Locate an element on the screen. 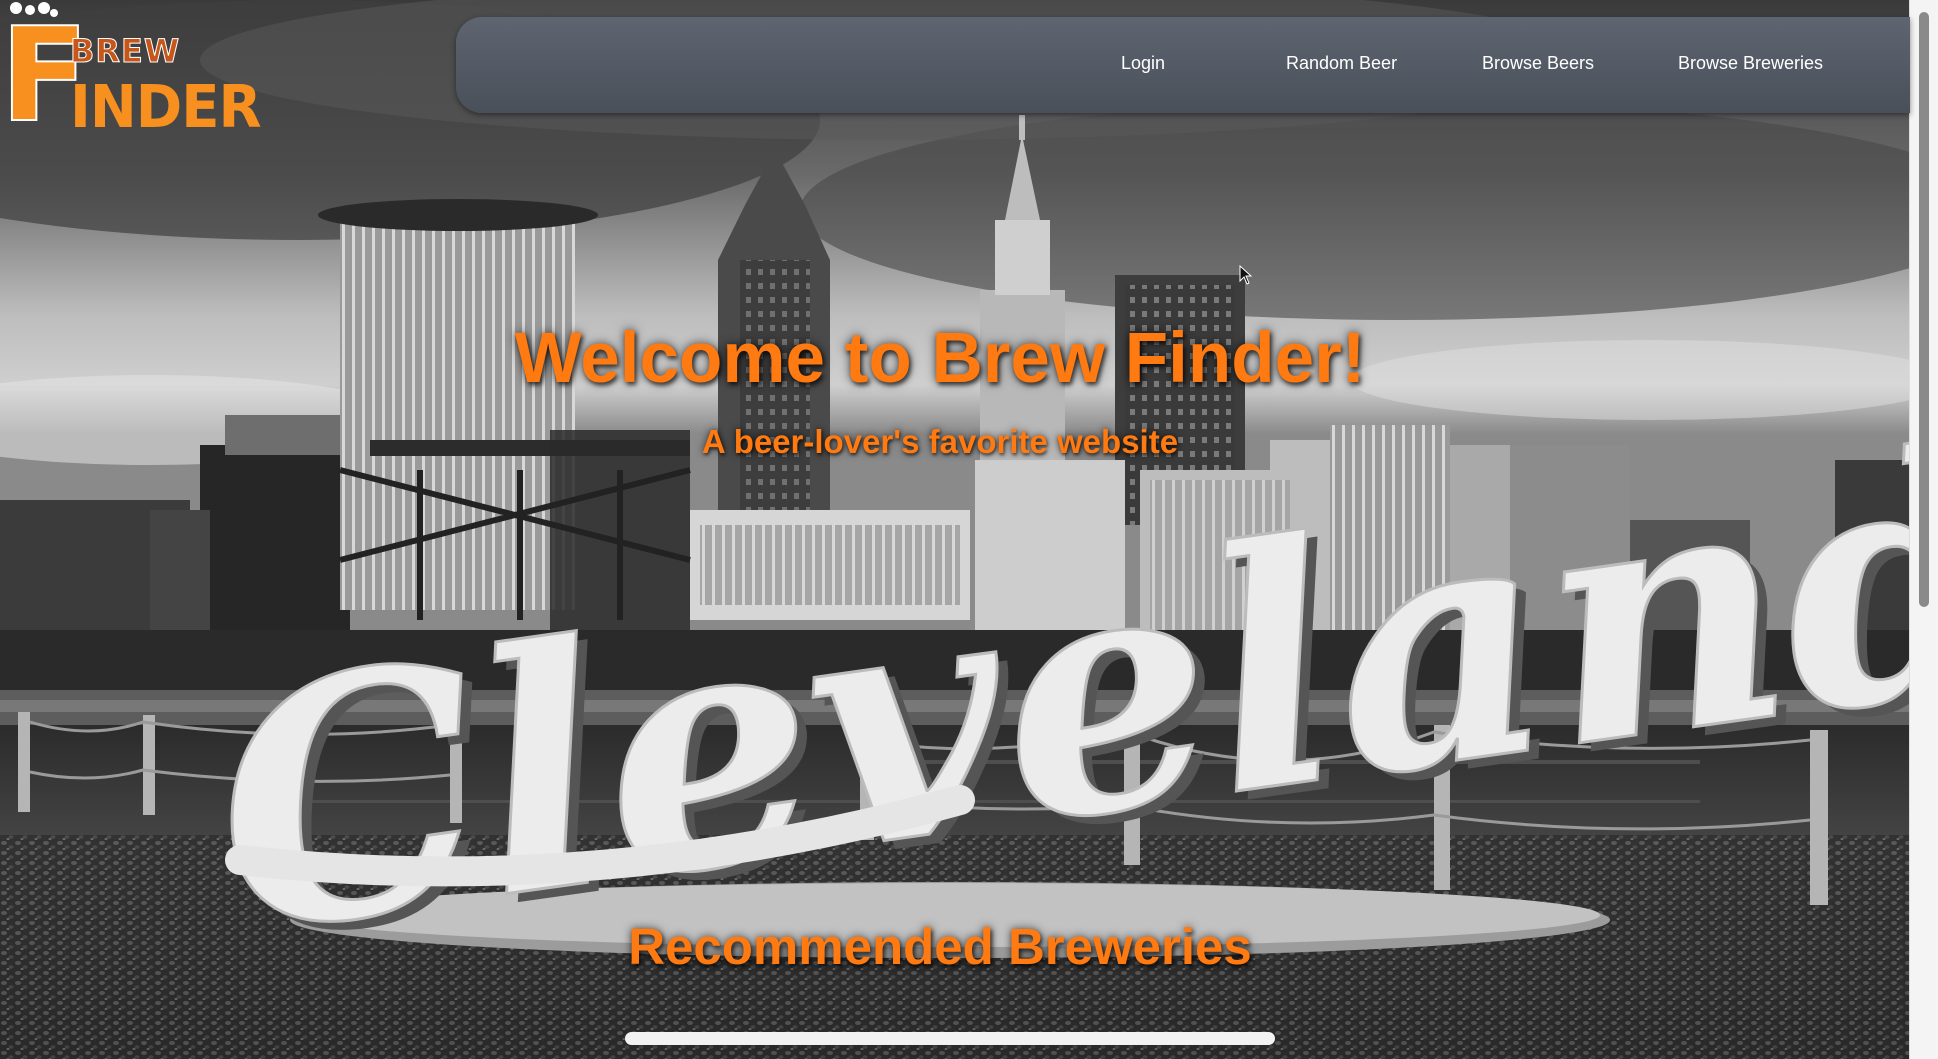  logo-word-top: BREW is located at coordinates (125, 51).